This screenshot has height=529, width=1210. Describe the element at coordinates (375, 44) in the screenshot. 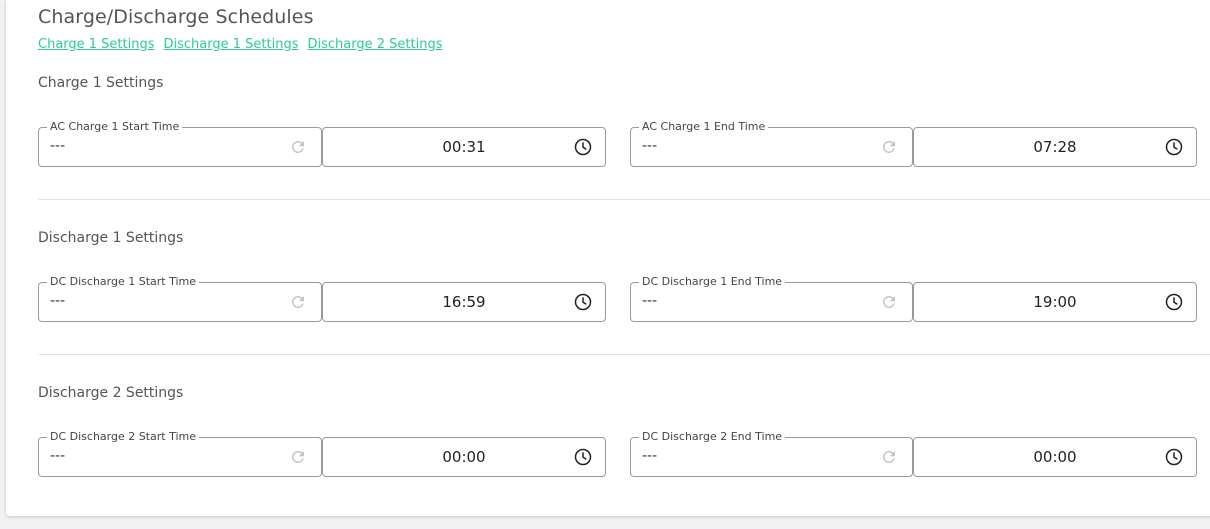

I see `link-discharge-2-settings: Discharge 2 Settings` at that location.